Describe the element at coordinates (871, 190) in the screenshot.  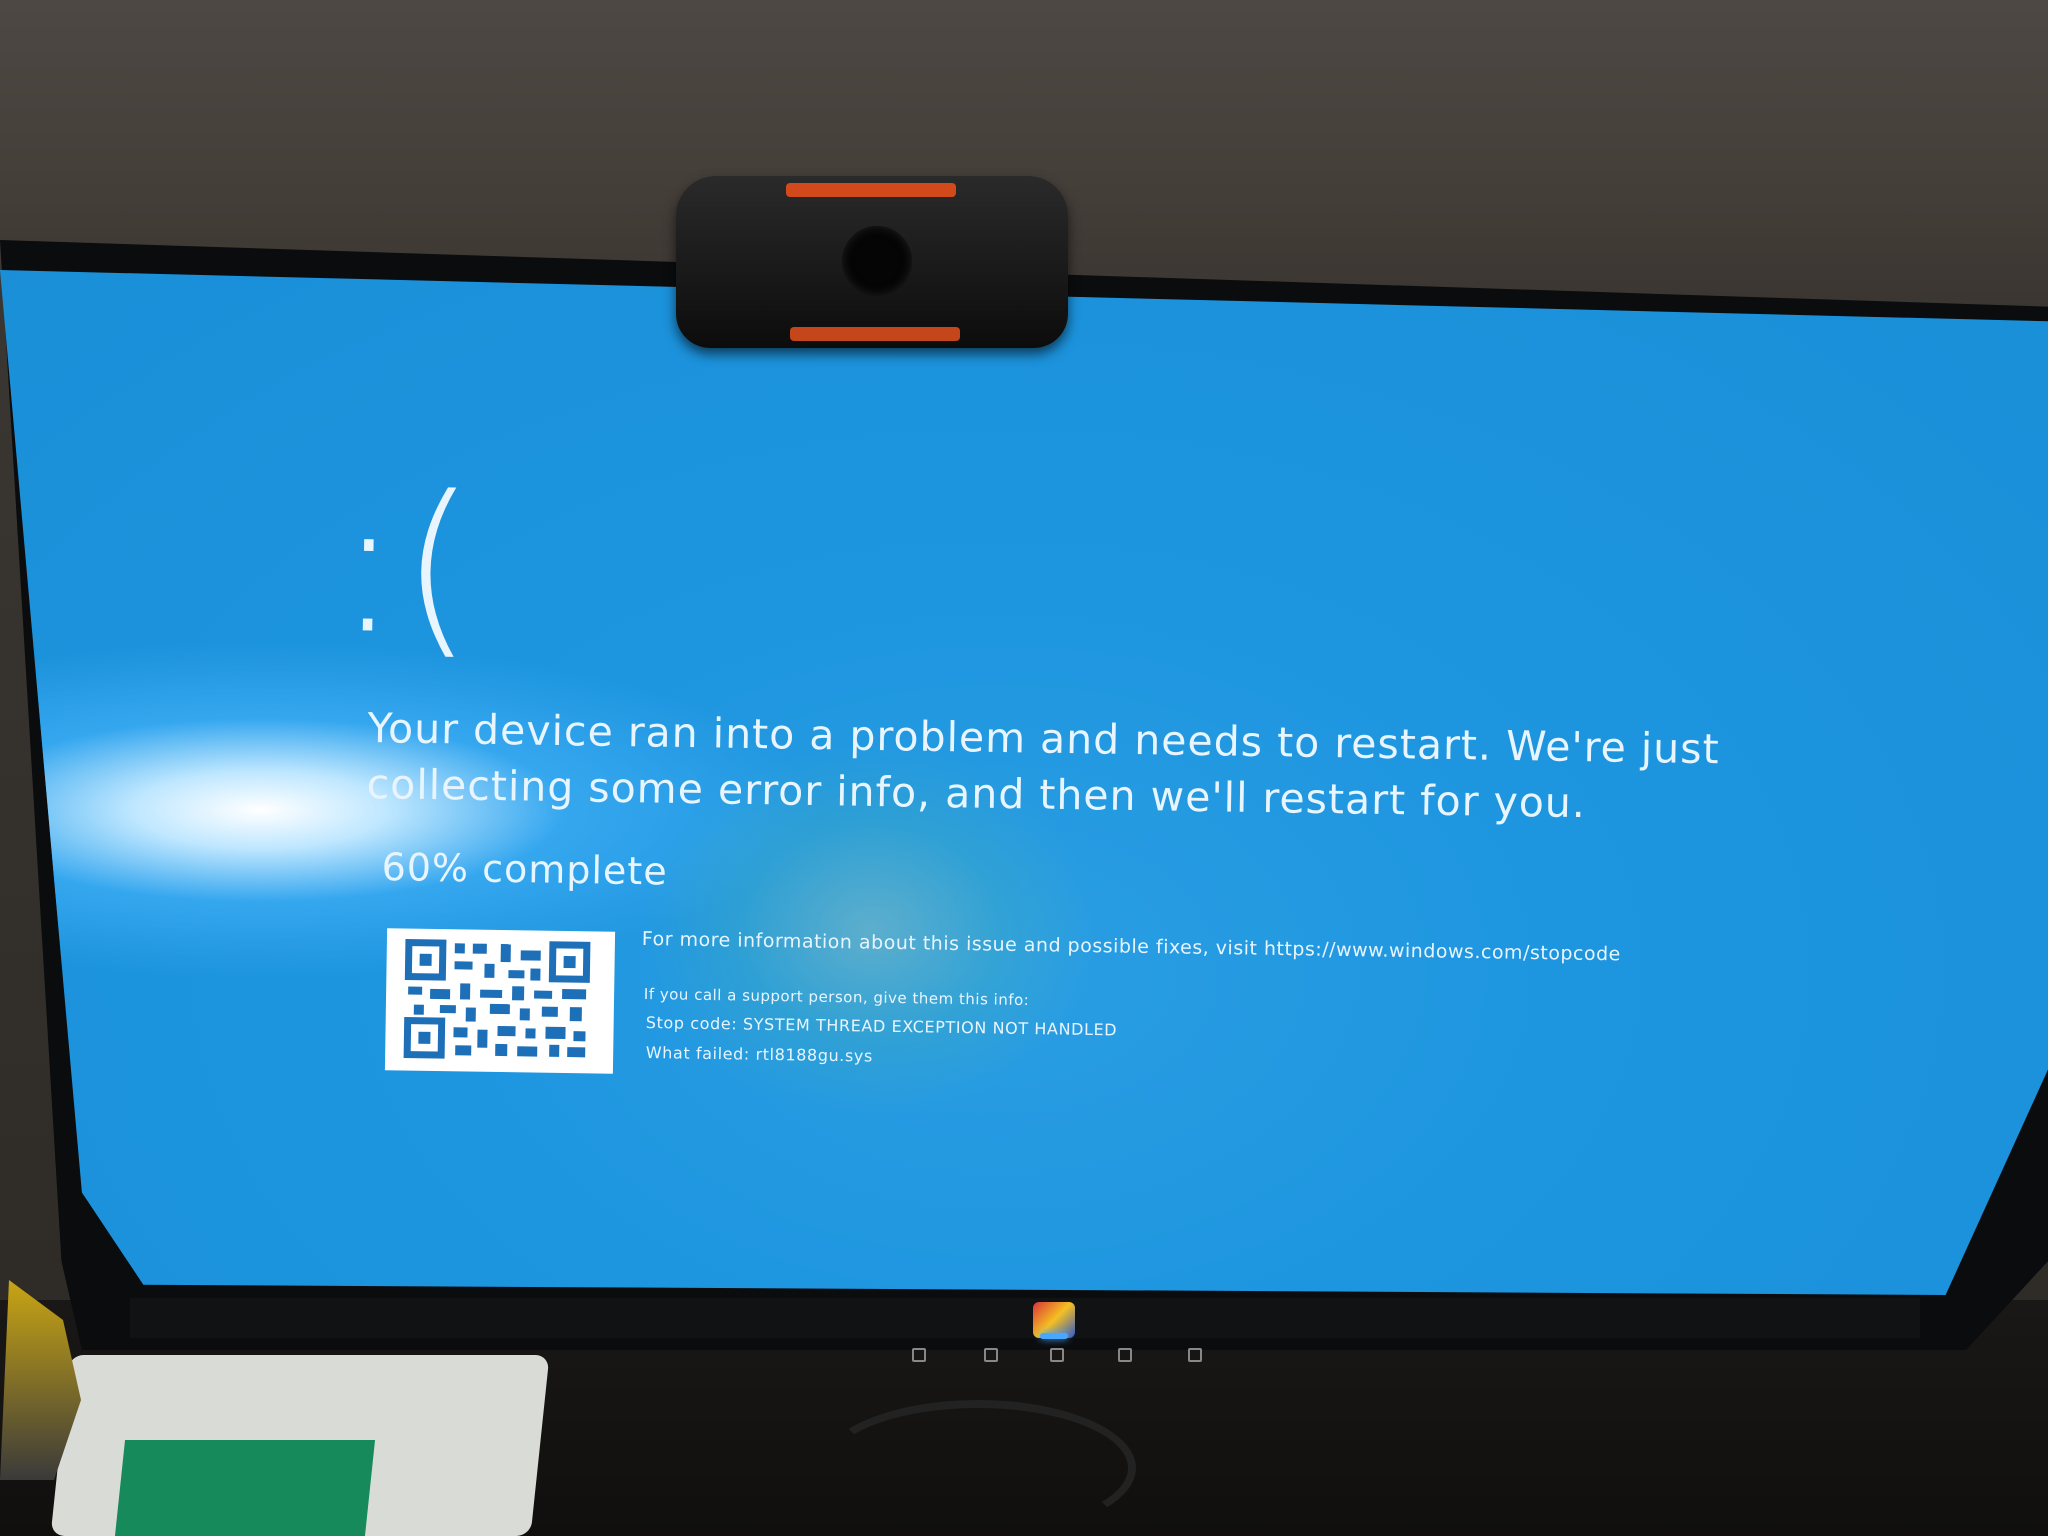
I see `webcam-stripe-top` at that location.